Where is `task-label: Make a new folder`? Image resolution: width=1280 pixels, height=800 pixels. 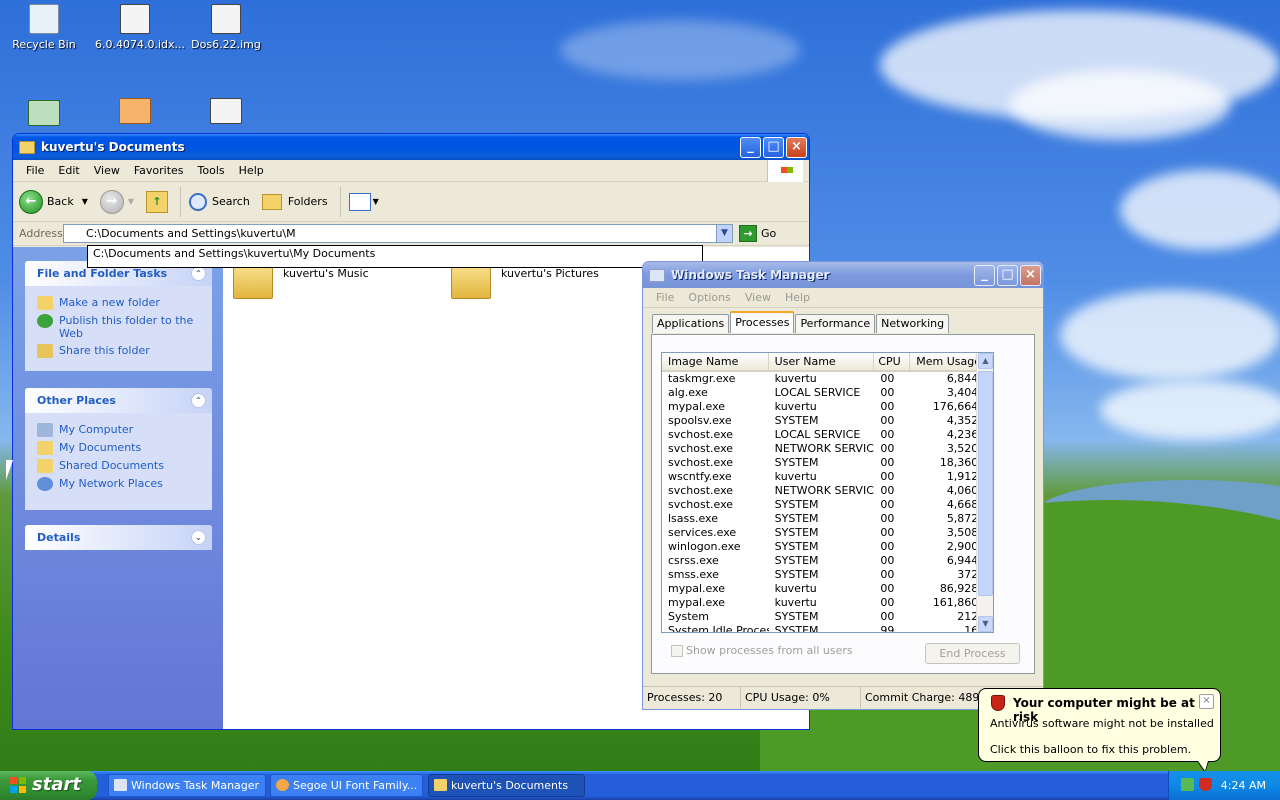
task-label: Make a new folder is located at coordinates (109, 302).